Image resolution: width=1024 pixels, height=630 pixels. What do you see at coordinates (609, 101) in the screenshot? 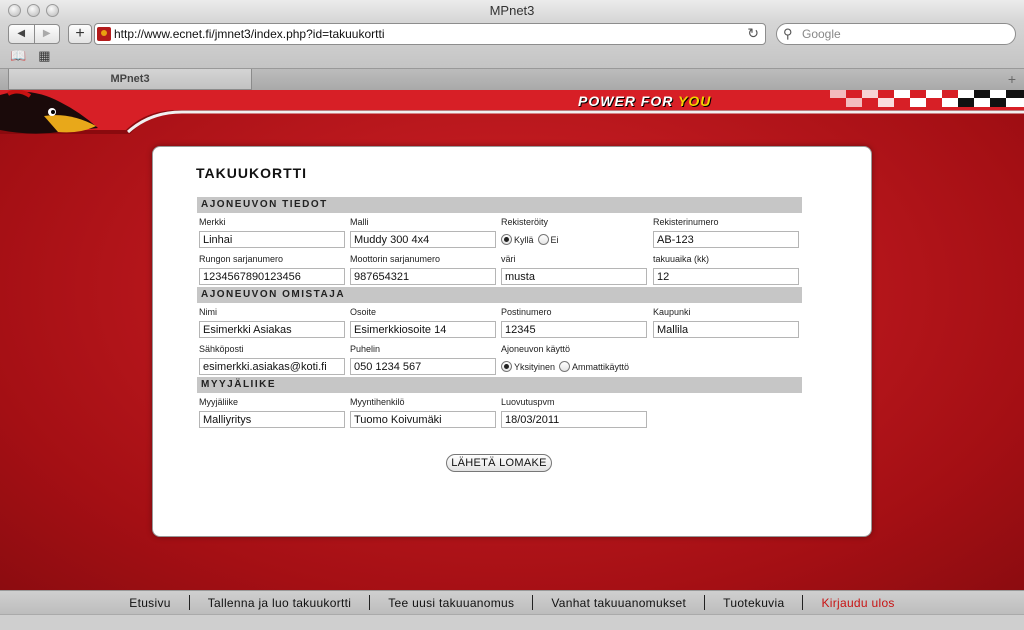
I see `slogan-power: POWER` at bounding box center [609, 101].